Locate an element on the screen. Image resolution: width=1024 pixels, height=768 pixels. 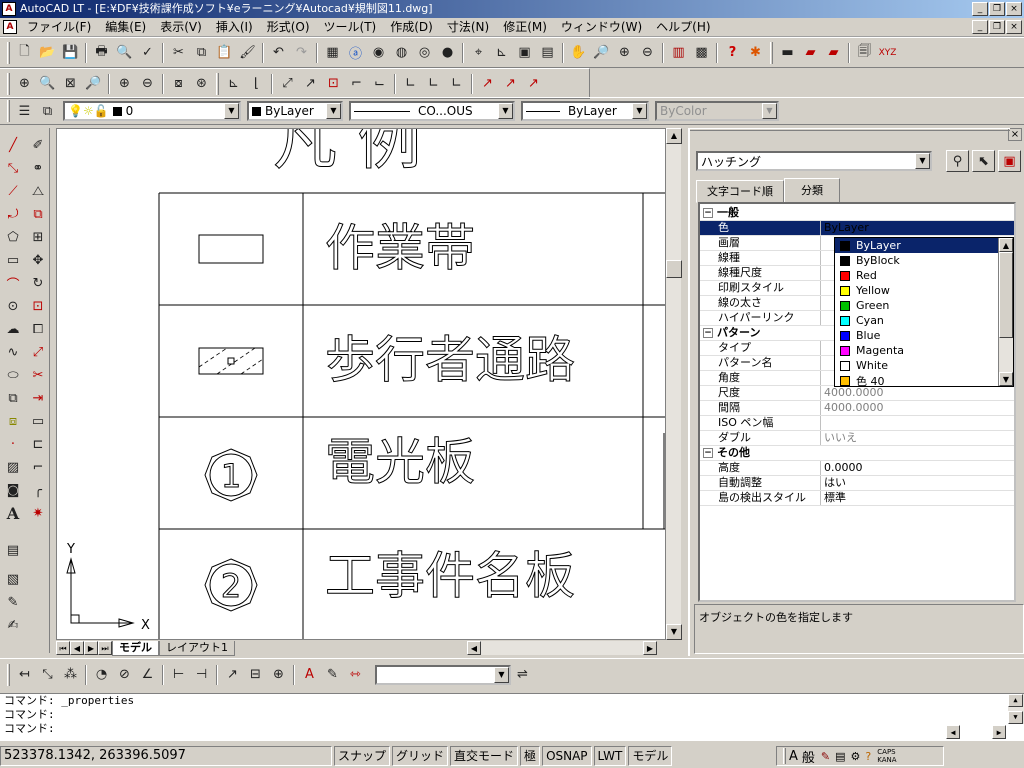
doc-minimize-button: _ is located at coordinates (980, 27).